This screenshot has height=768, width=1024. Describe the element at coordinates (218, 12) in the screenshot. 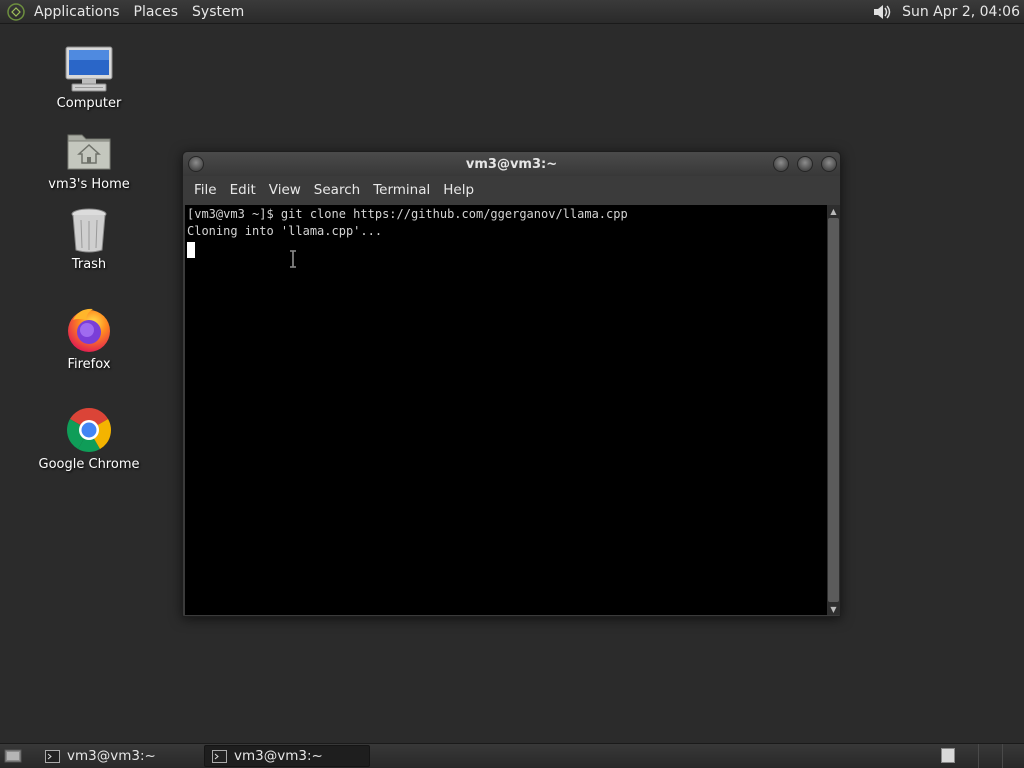

I see `system-menu: System` at that location.